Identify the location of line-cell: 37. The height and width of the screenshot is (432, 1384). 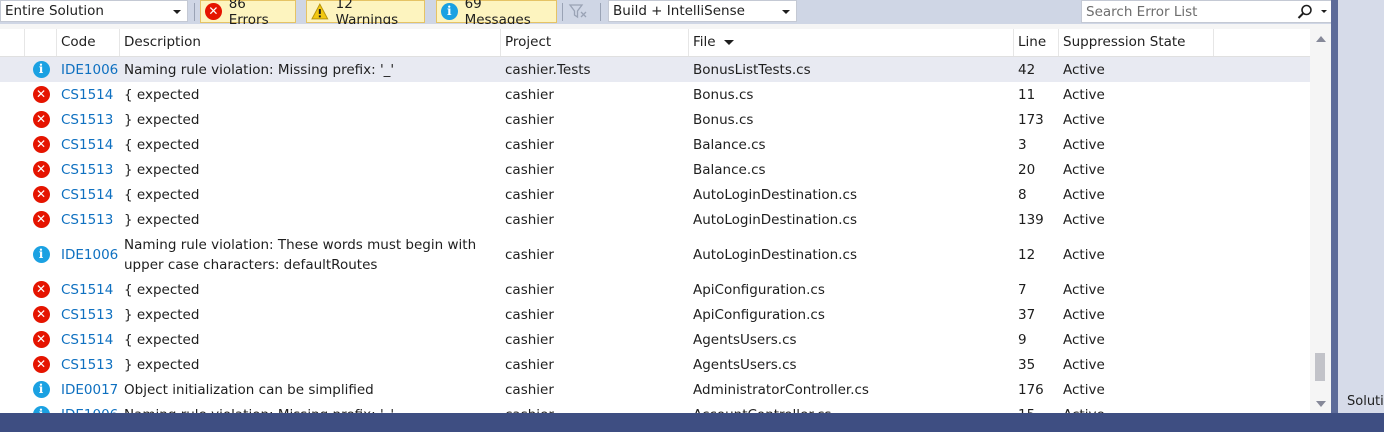
(1027, 314).